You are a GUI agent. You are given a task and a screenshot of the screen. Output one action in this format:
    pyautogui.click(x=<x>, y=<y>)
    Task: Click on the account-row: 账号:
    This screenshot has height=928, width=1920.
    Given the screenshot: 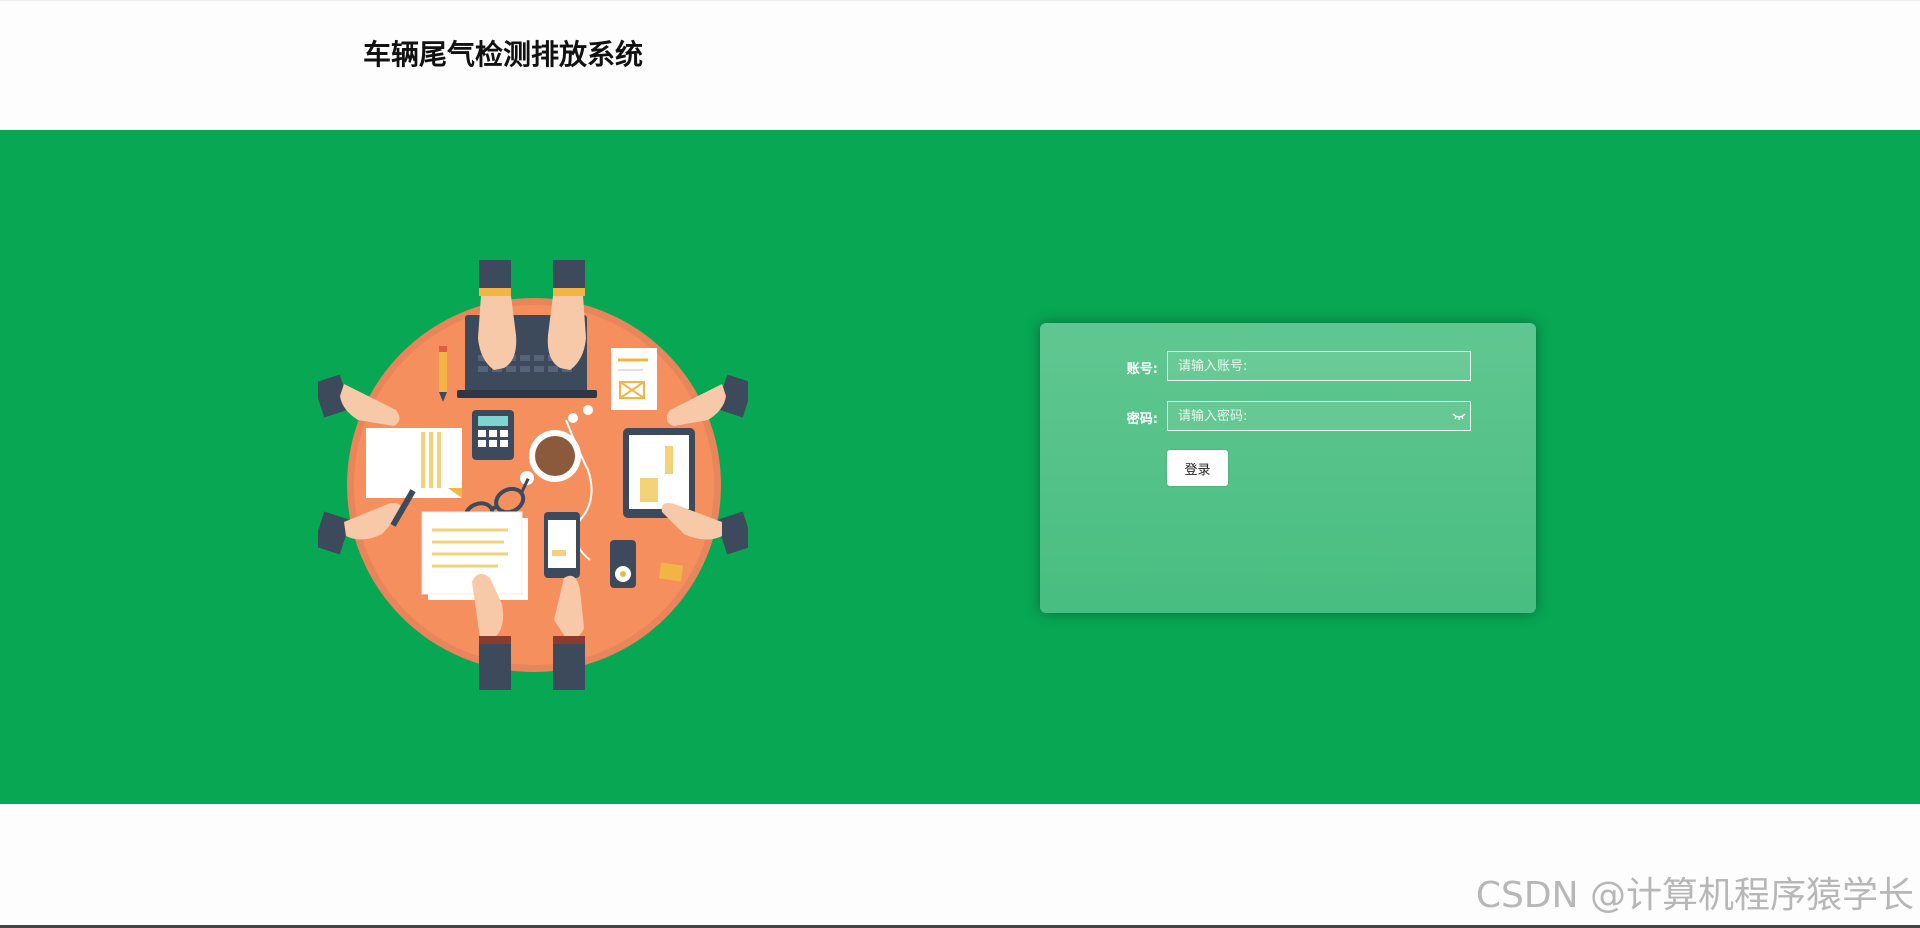 What is the action you would take?
    pyautogui.click(x=1288, y=367)
    